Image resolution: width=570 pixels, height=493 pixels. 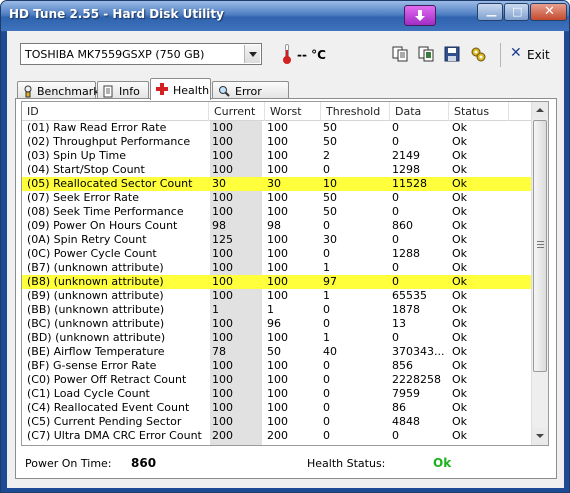 I want to click on column-header-threshold: Threshold, so click(x=355, y=111).